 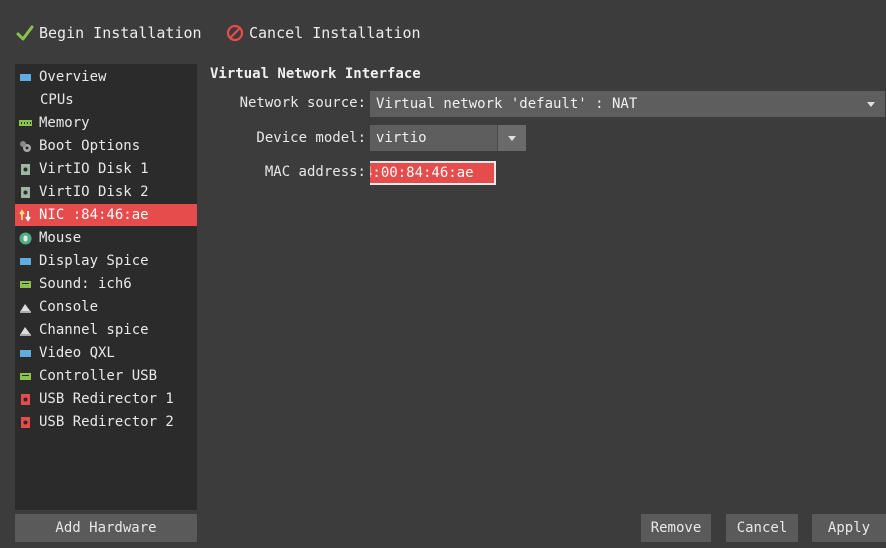 I want to click on mac-address-selection: 4:00:84:46:ae, so click(x=432, y=173).